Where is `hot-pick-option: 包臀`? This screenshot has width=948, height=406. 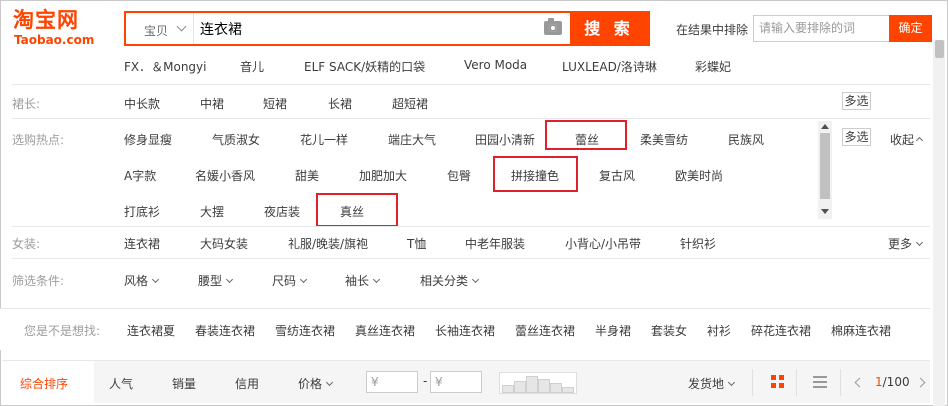 hot-pick-option: 包臀 is located at coordinates (459, 175).